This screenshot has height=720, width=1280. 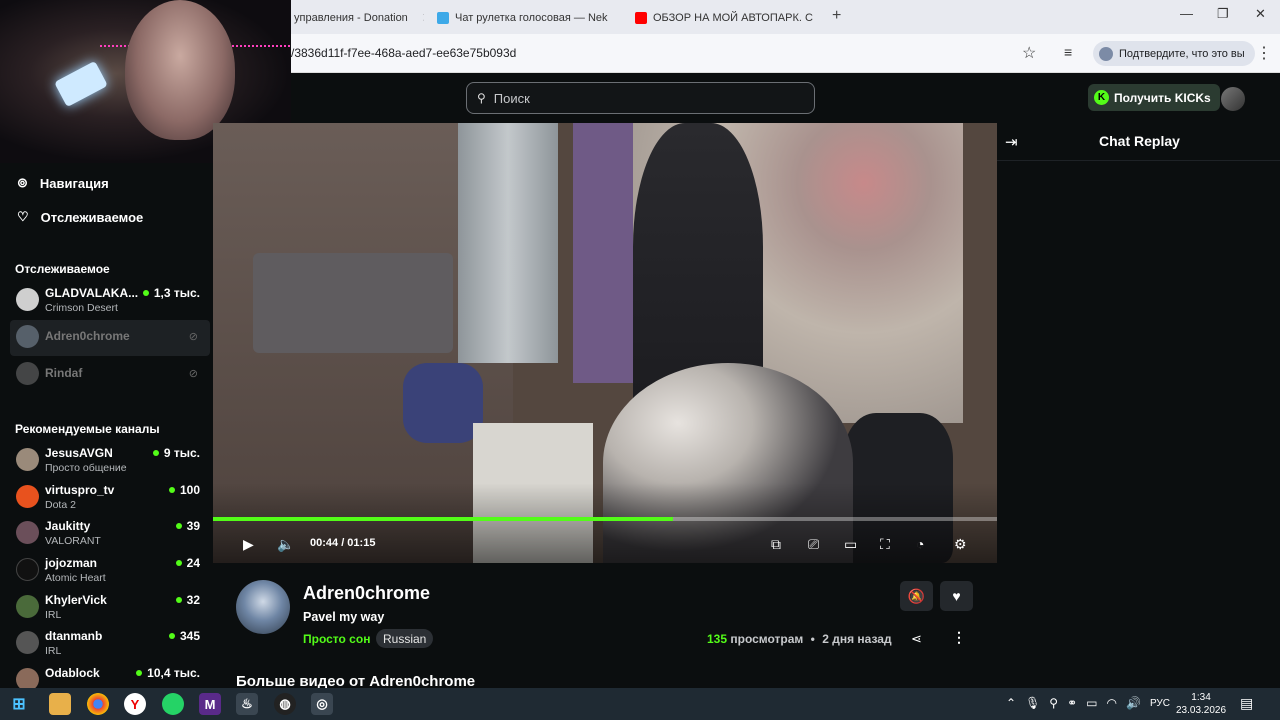 What do you see at coordinates (110, 338) in the screenshot?
I see `following-channel: Adren0chrome ⊘` at bounding box center [110, 338].